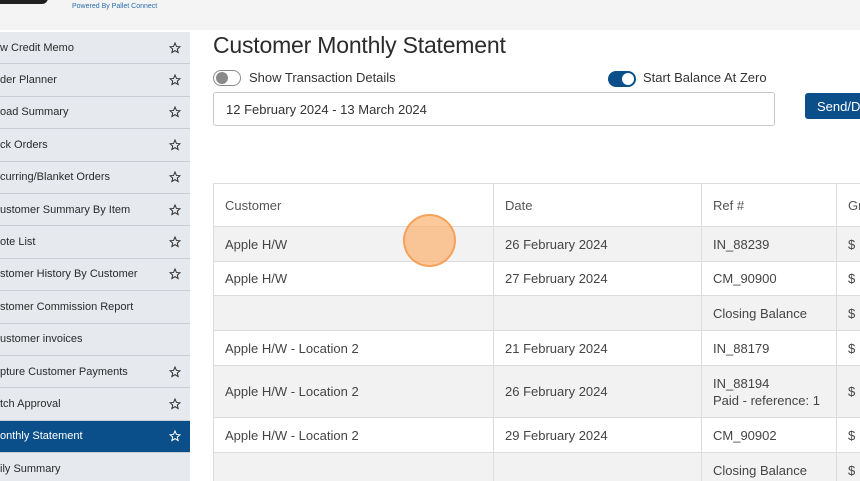  Describe the element at coordinates (768, 244) in the screenshot. I see `cell-ref: IN_88239` at that location.